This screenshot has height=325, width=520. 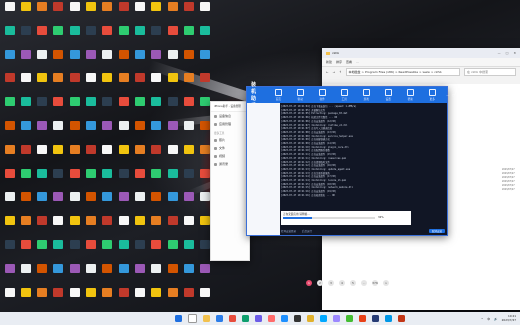 What do you see at coordinates (288, 231) in the screenshot?
I see `open-folder-link: 打开安装目录` at bounding box center [288, 231].